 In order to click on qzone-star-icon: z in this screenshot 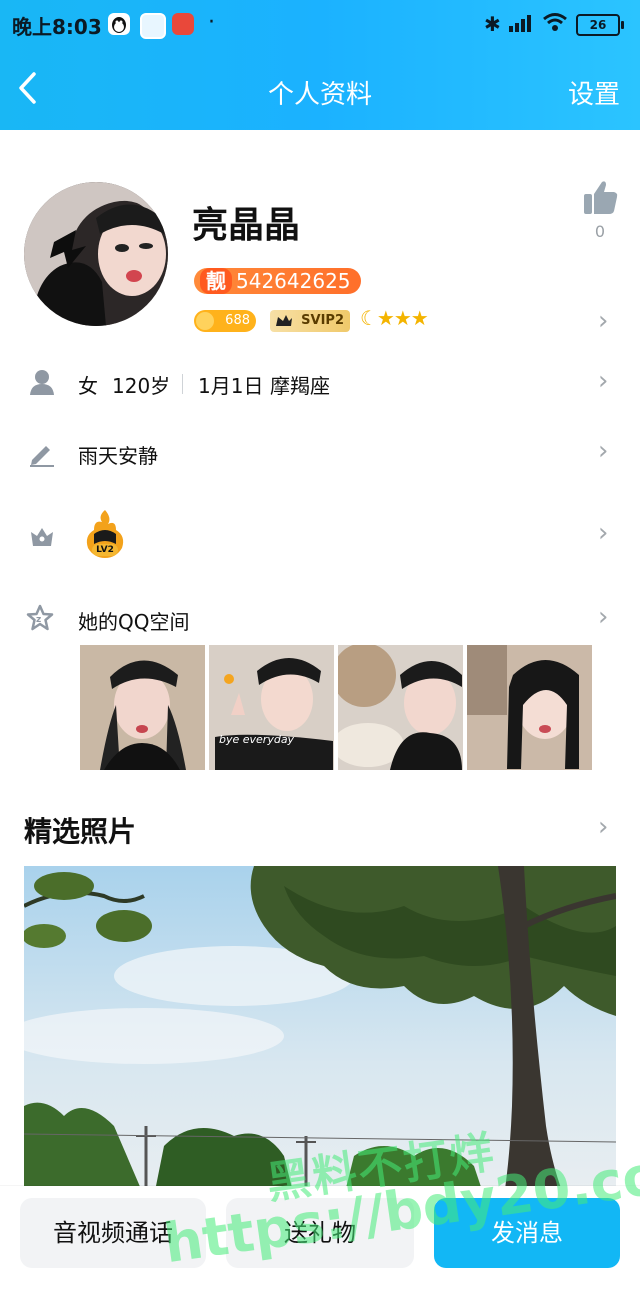, I will do `click(40, 617)`.